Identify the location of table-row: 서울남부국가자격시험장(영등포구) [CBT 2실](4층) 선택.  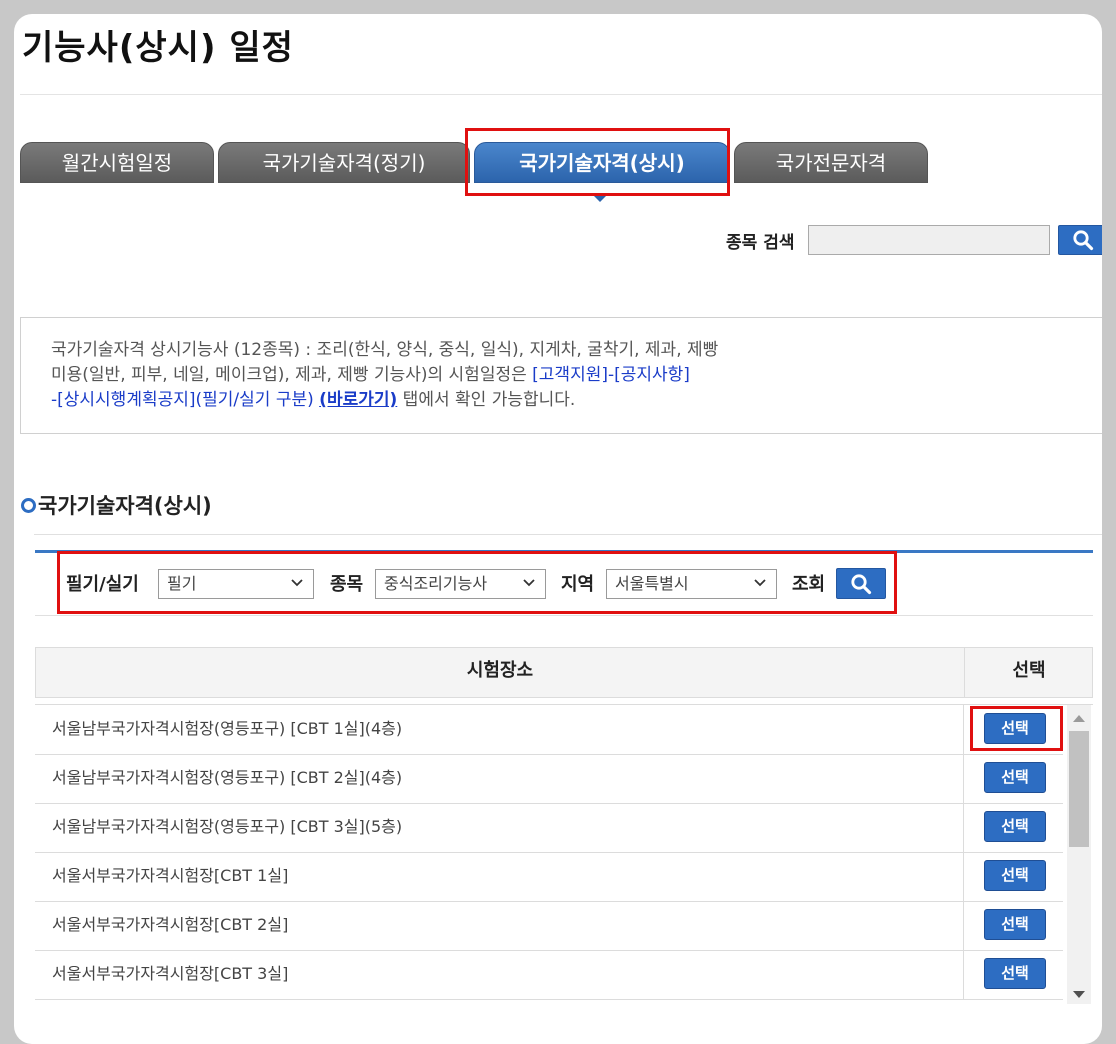
(549, 779).